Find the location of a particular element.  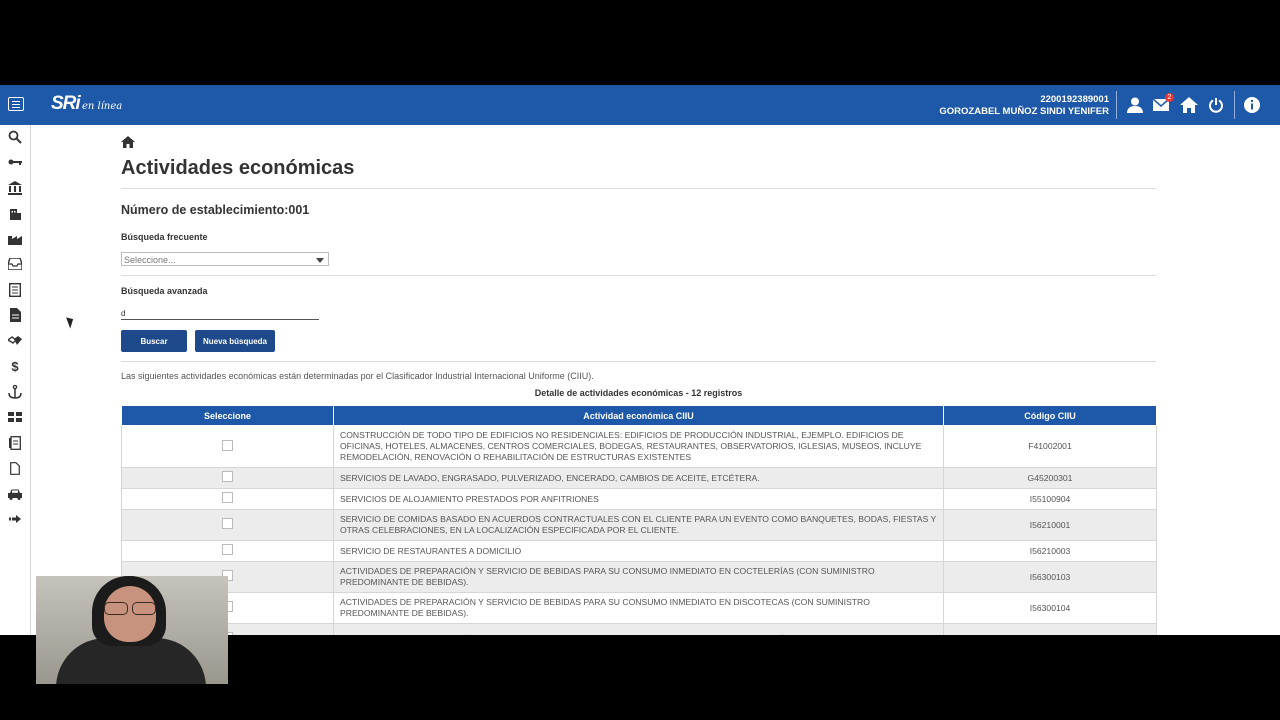

document-icon is located at coordinates (15, 315).